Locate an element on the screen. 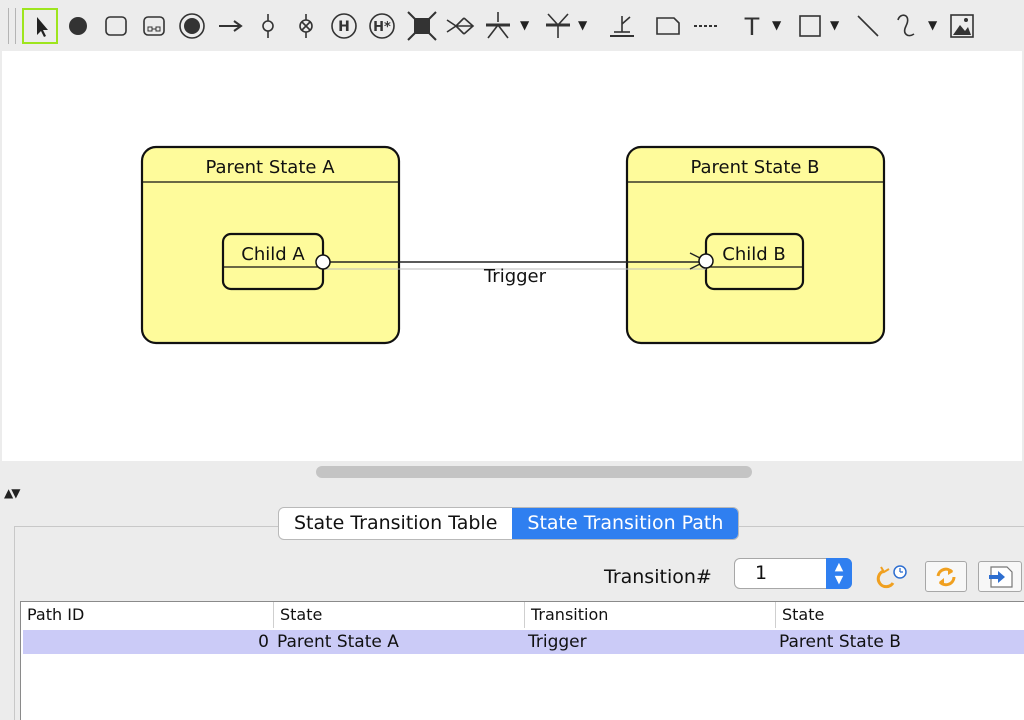  anchor-tool is located at coordinates (622, 26).